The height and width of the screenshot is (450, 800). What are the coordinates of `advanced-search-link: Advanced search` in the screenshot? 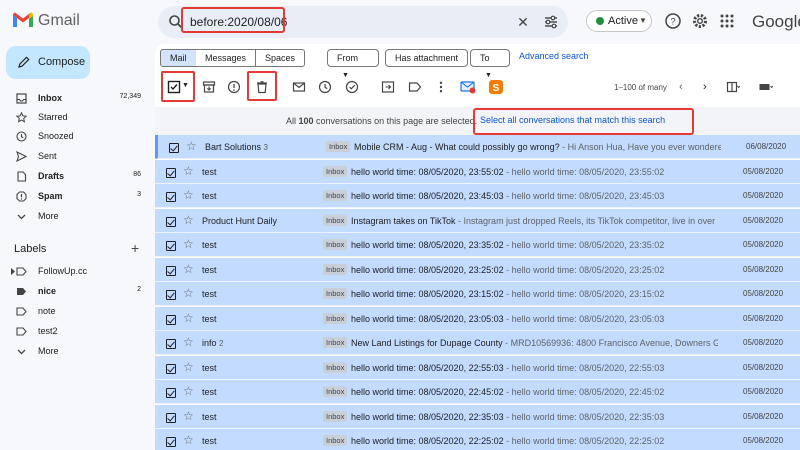 It's located at (554, 56).